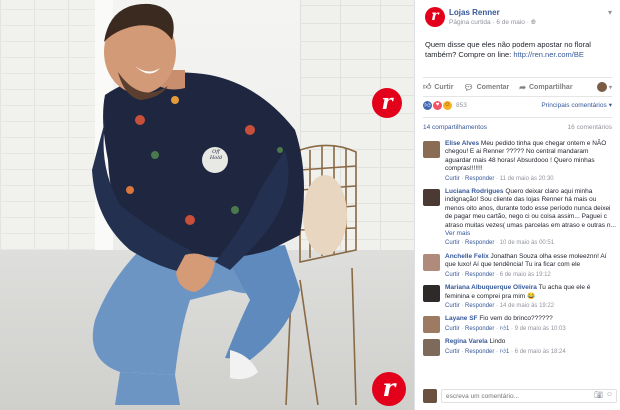 The height and width of the screenshot is (410, 620). I want to click on shirt-print: Off Hold, so click(216, 155).